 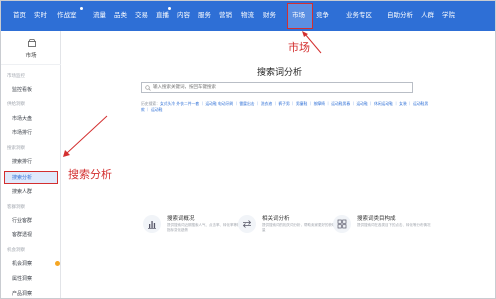 I want to click on sidebar-header: 市场, so click(x=31, y=48).